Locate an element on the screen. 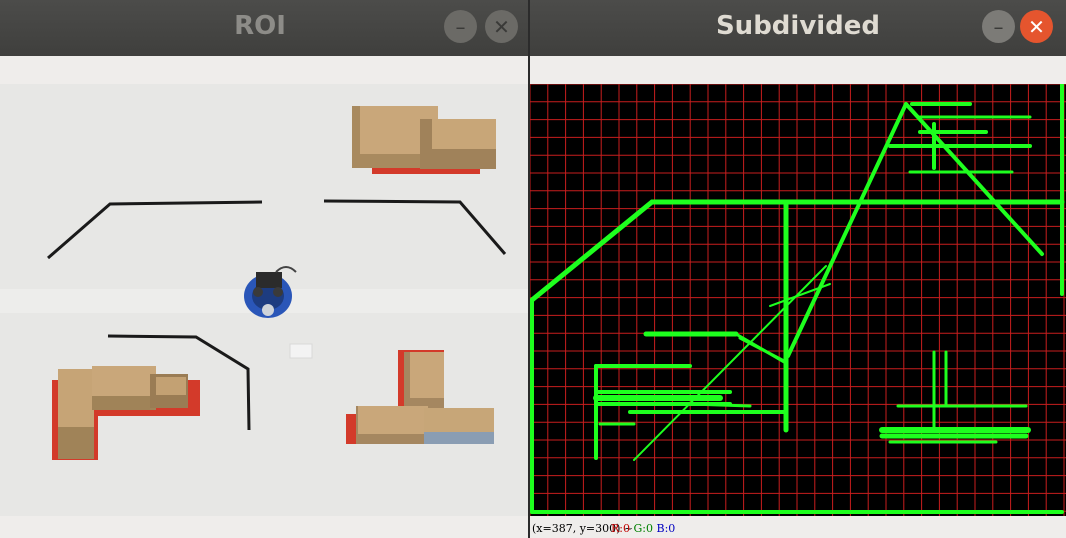 This screenshot has height=538, width=1066. roi-titlebar: ROI – ✕ is located at coordinates (264, 28).